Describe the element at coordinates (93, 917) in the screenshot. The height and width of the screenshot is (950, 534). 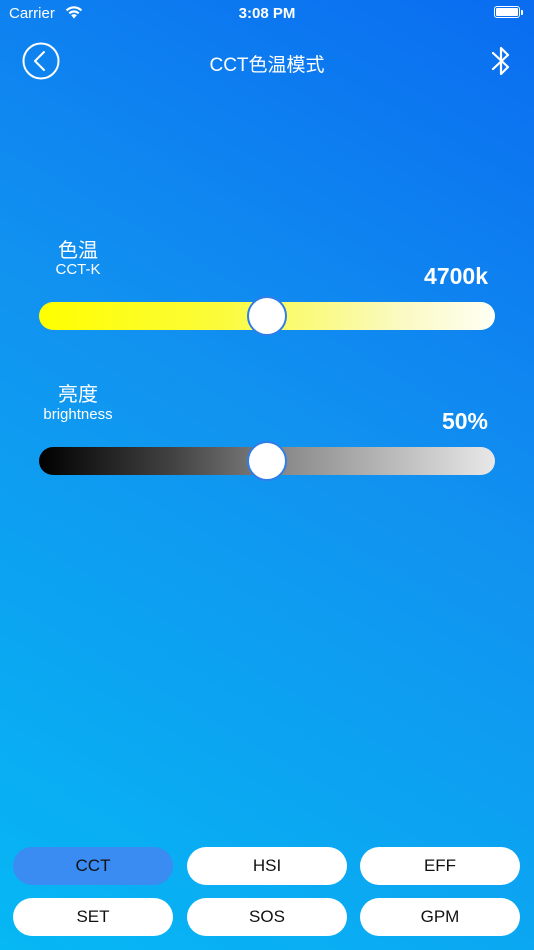
I see `mode-button-set: SET` at that location.